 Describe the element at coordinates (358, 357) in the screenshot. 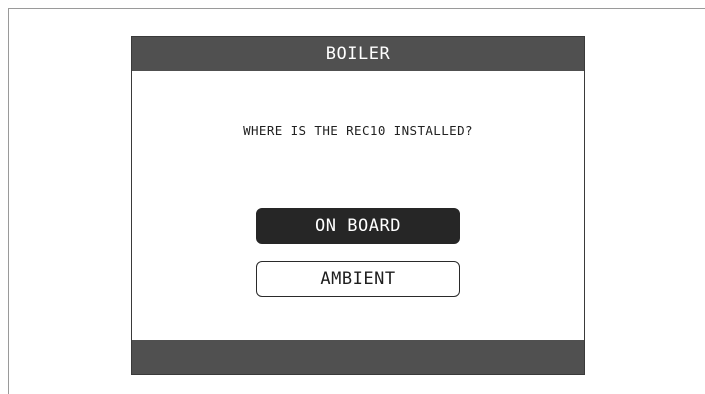

I see `bottom-bar` at that location.